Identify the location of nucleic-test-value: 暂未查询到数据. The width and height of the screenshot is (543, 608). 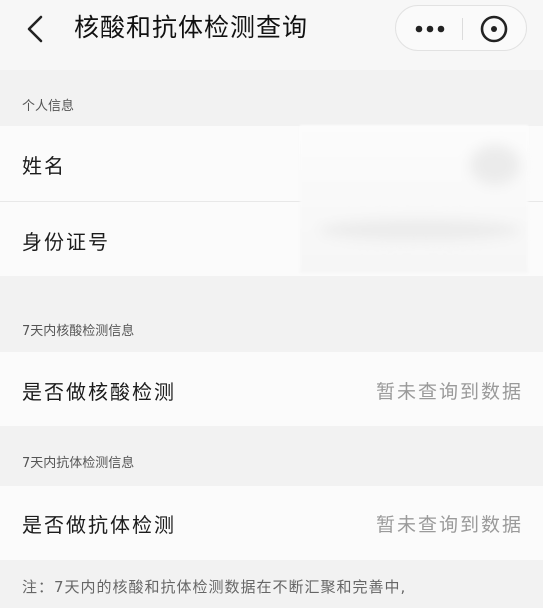
(449, 392).